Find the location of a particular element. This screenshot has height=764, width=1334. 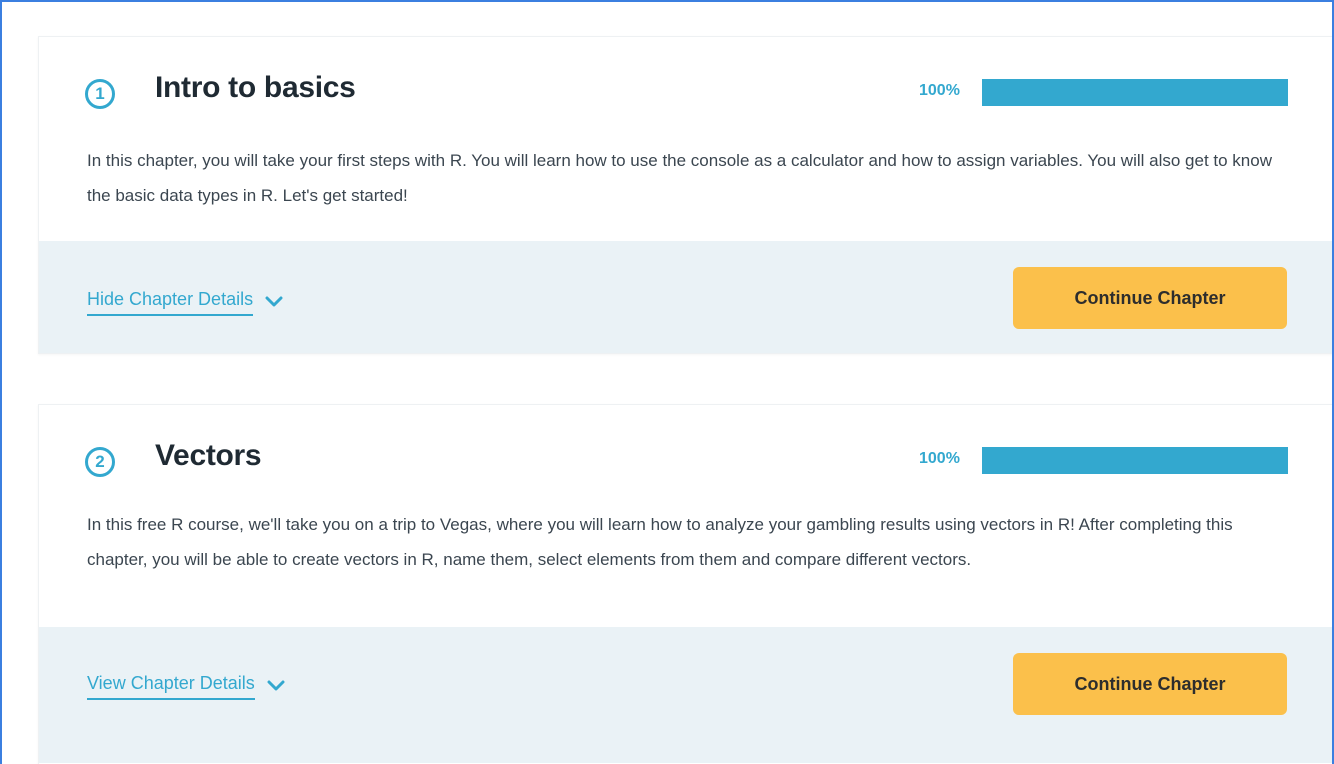

details-toggle-label: View Chapter Details is located at coordinates (171, 686).